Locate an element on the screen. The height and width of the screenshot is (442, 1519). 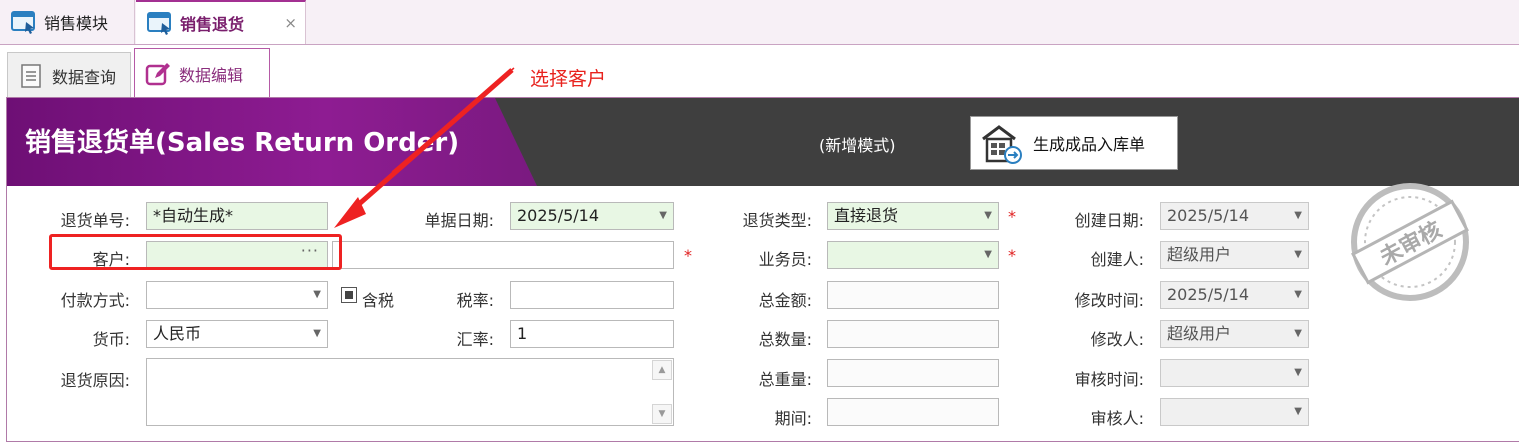
scroll-down-icon: ▼ is located at coordinates (662, 414).